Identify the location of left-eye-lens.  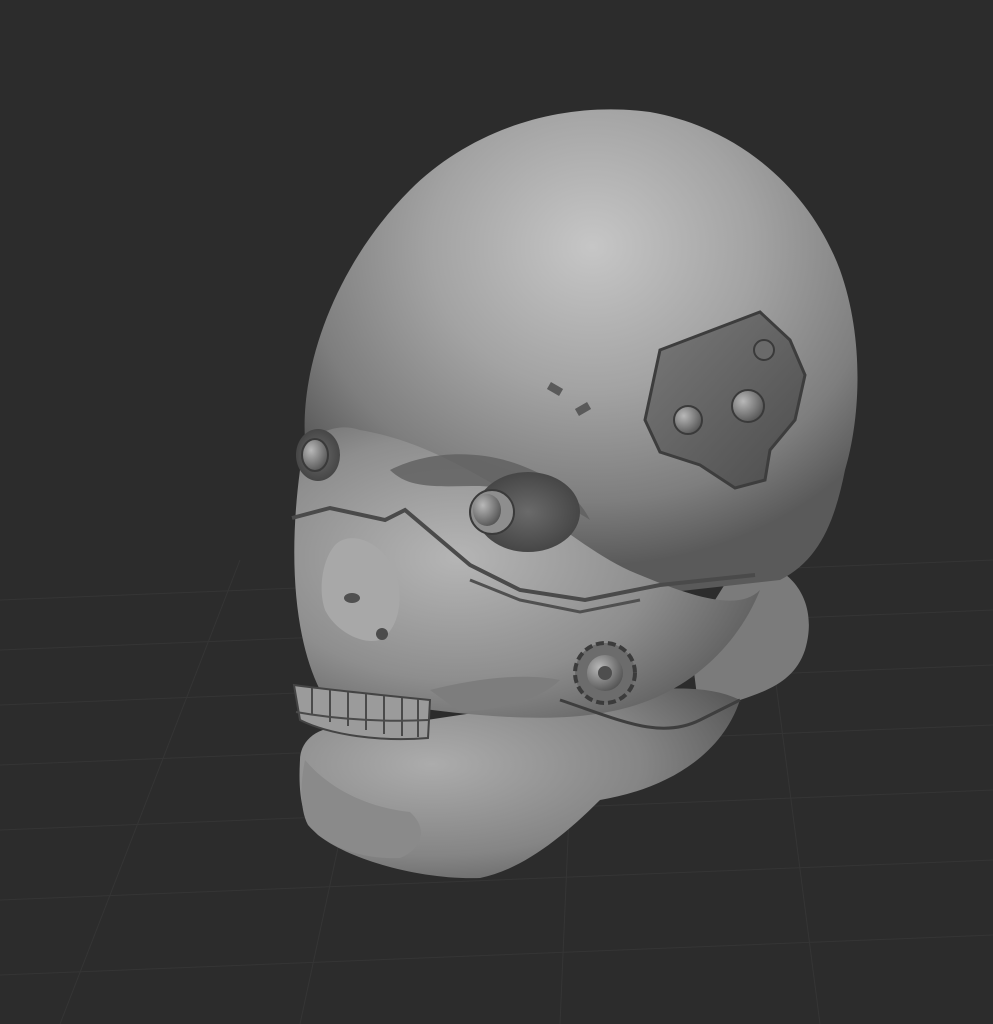
(315, 455).